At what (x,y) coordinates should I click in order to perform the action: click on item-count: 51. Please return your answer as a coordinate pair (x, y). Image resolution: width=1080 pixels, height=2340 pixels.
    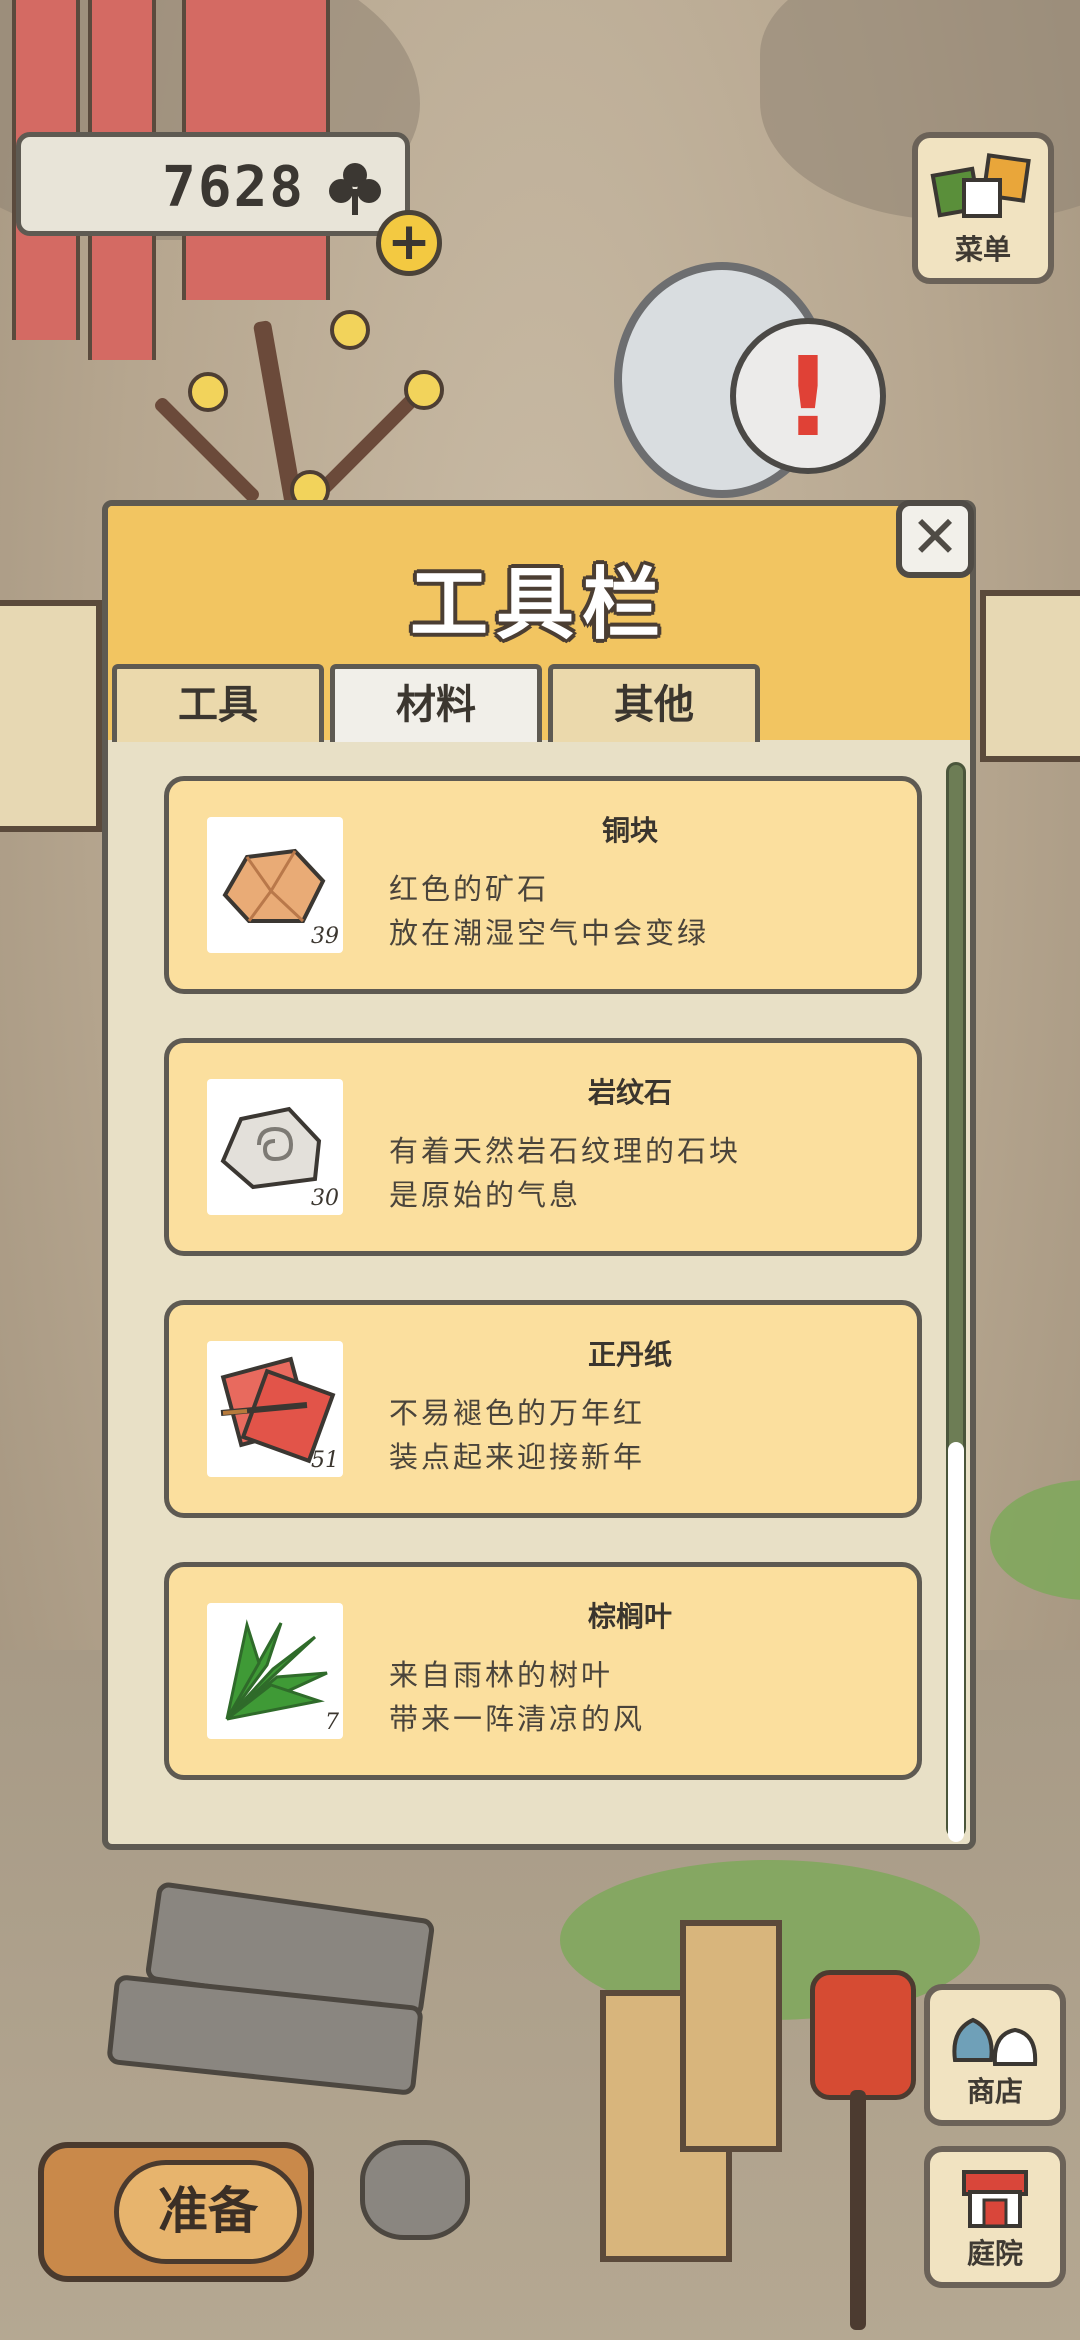
    Looking at the image, I should click on (325, 1460).